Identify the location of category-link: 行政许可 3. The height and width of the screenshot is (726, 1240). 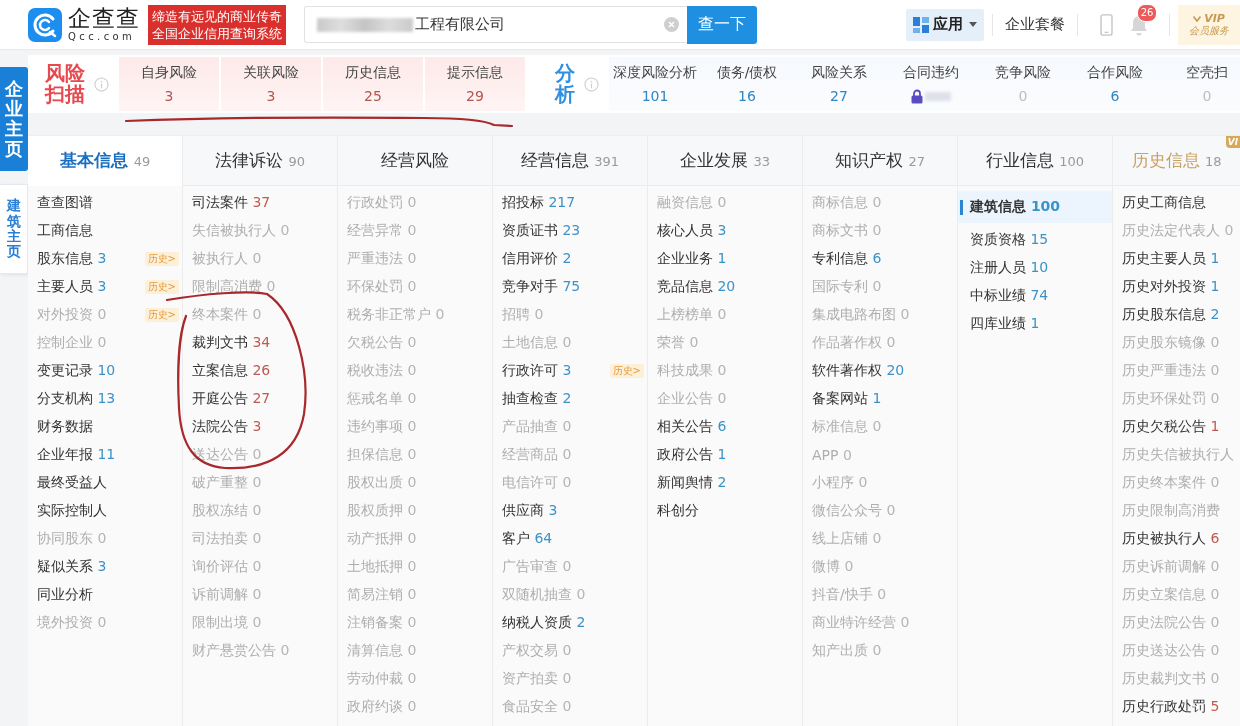
(537, 371).